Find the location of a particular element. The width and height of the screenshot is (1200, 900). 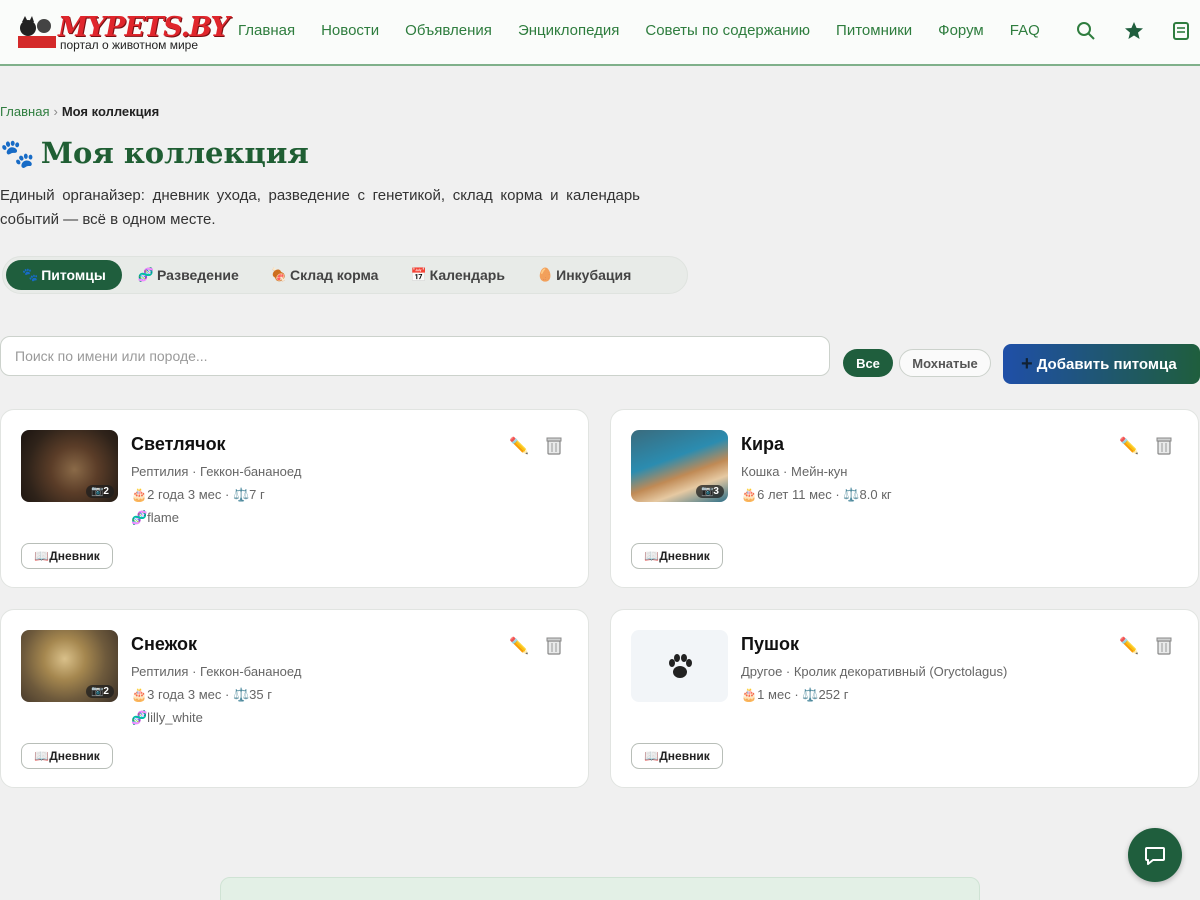

pet-meta: 🎂2 года 3 мес · ⚖️7 г is located at coordinates (198, 495).